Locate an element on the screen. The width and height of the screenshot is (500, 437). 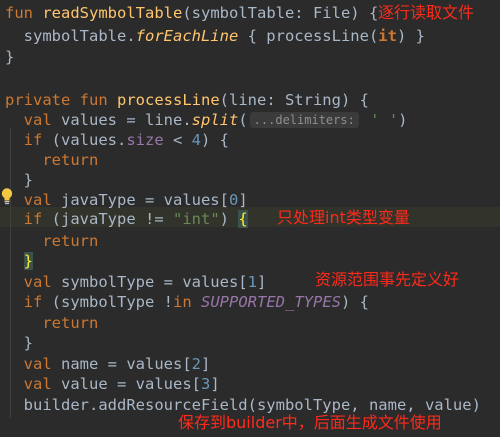
code-line-11: if (javaType != "int") { is located at coordinates (126, 219).